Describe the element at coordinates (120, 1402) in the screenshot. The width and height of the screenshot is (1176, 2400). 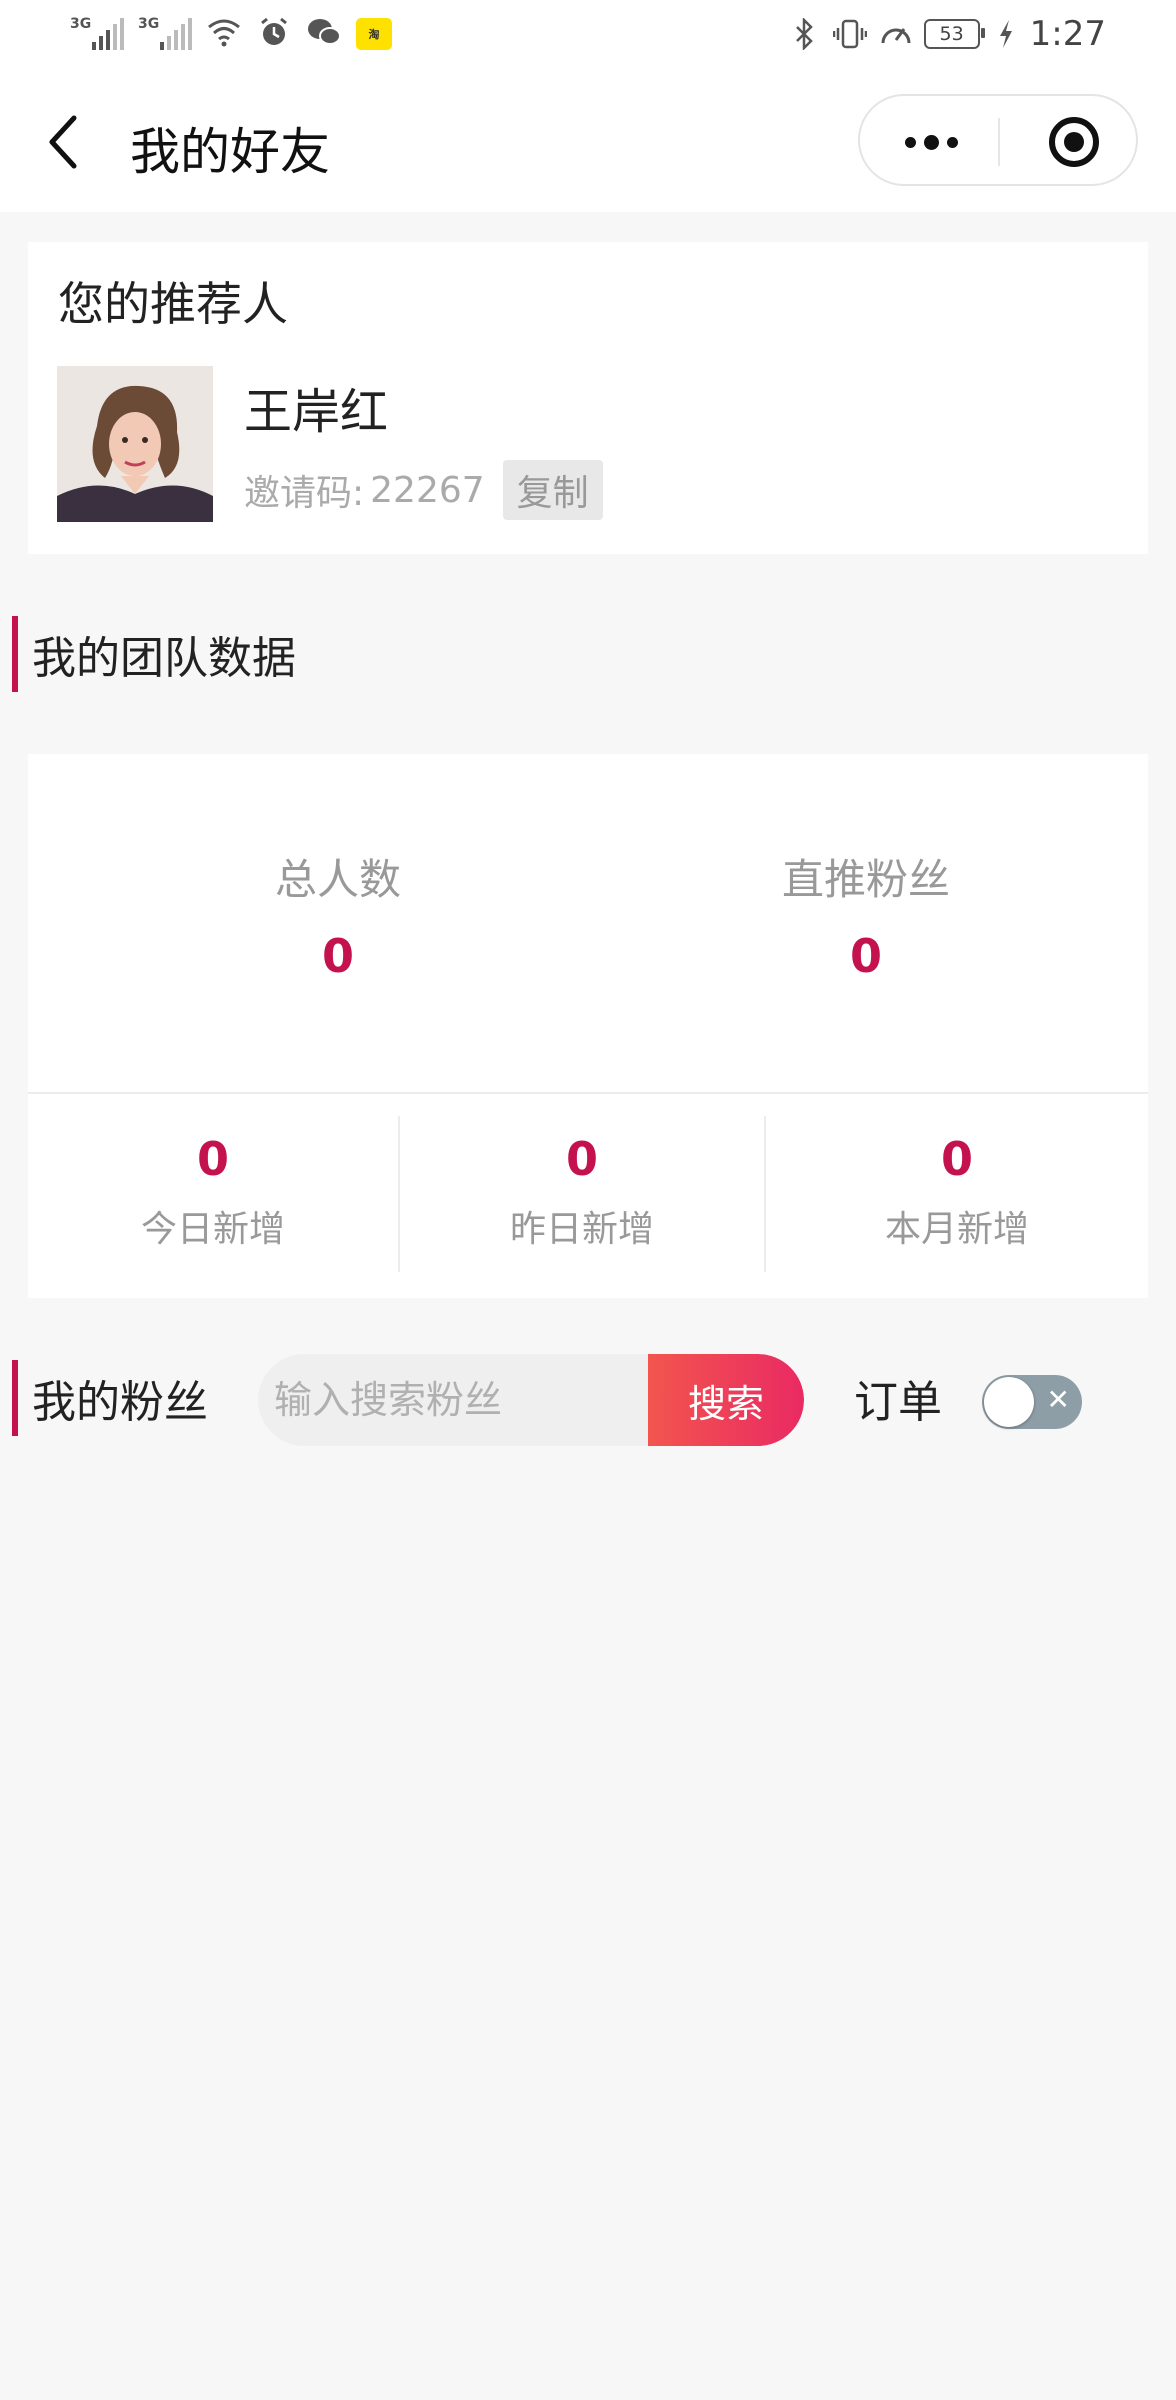
I see `fans-section-title: 我的粉丝` at that location.